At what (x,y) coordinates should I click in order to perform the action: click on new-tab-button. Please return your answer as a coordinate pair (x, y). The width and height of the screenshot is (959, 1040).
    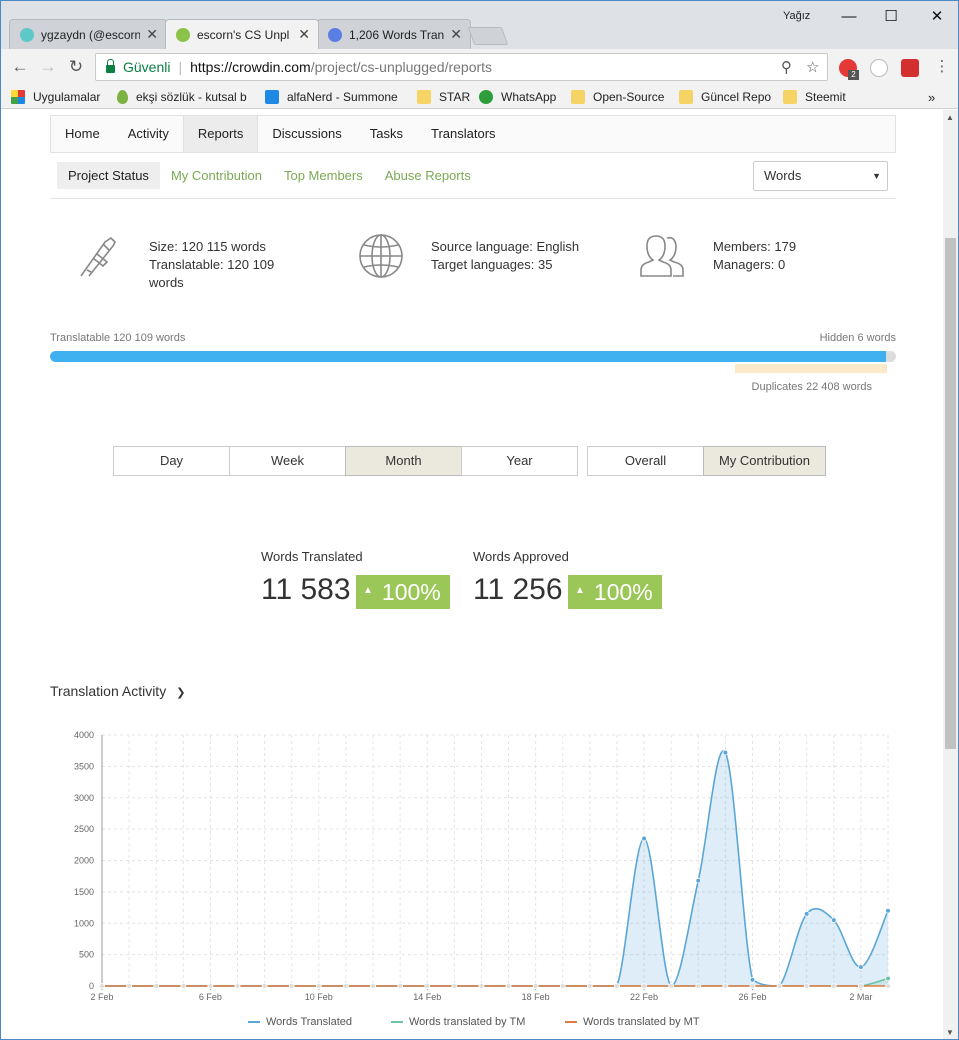
    Looking at the image, I should click on (488, 36).